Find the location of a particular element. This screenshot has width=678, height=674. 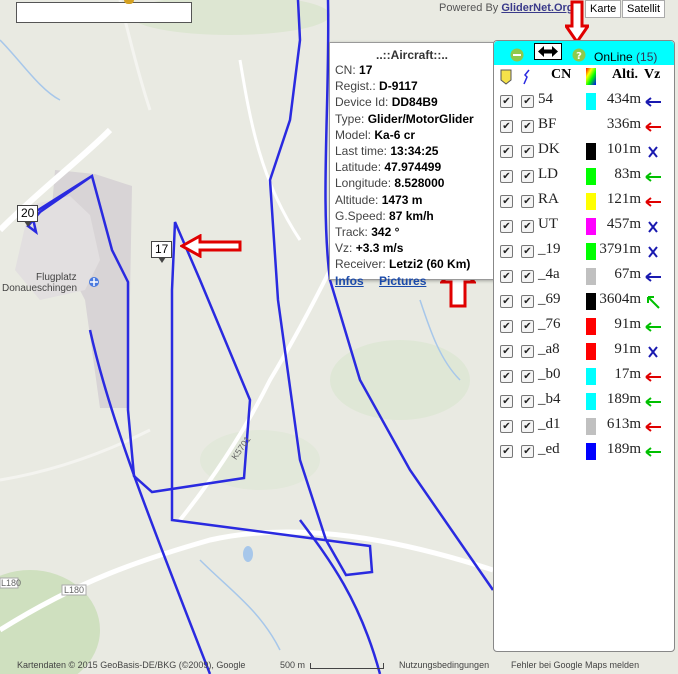

terms-link: Nutzungsbedingungen is located at coordinates (444, 665).